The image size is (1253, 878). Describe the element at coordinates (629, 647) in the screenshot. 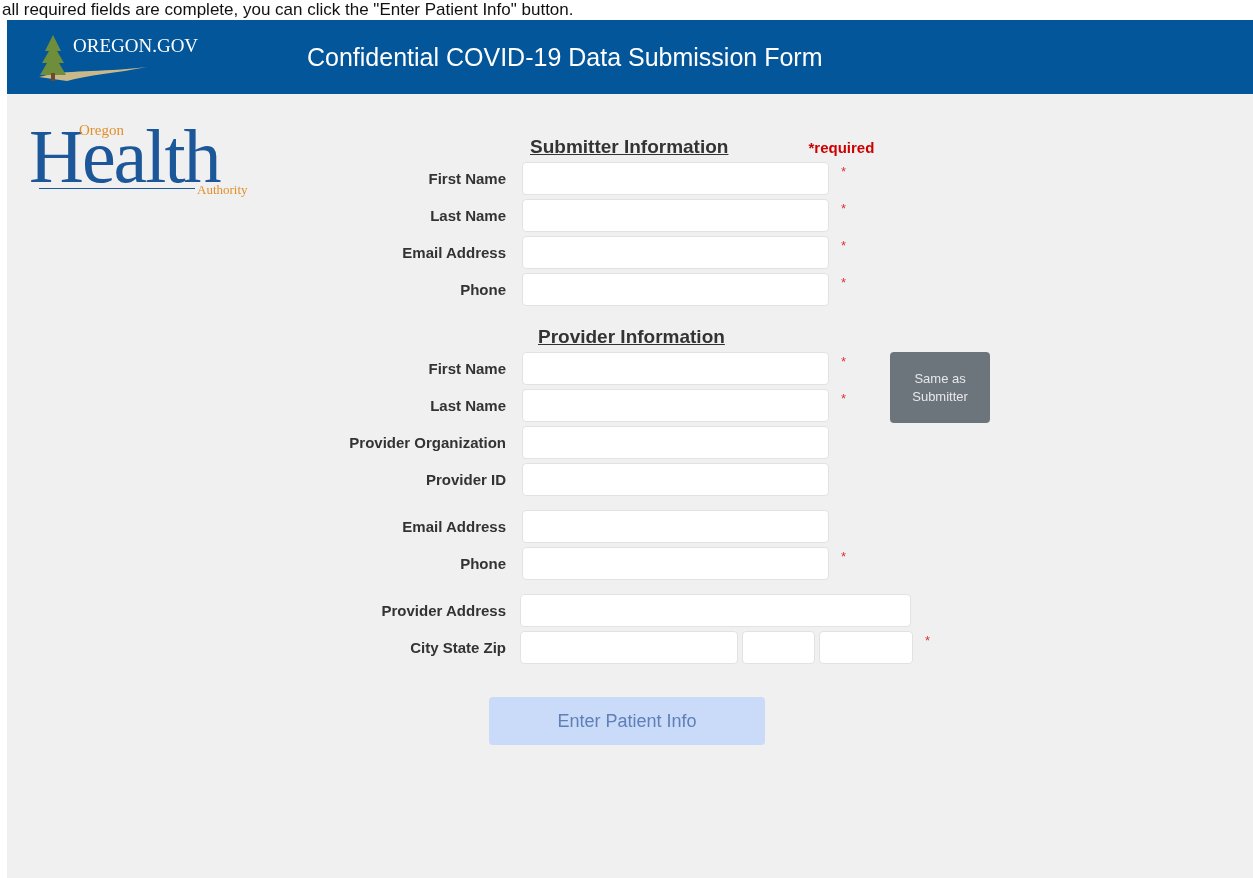

I see `city-field` at that location.